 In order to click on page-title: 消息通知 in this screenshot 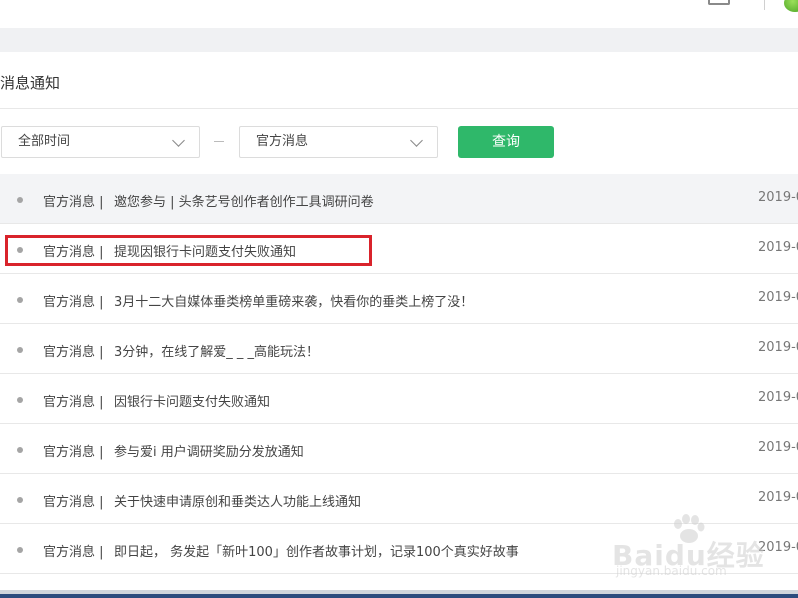, I will do `click(30, 83)`.